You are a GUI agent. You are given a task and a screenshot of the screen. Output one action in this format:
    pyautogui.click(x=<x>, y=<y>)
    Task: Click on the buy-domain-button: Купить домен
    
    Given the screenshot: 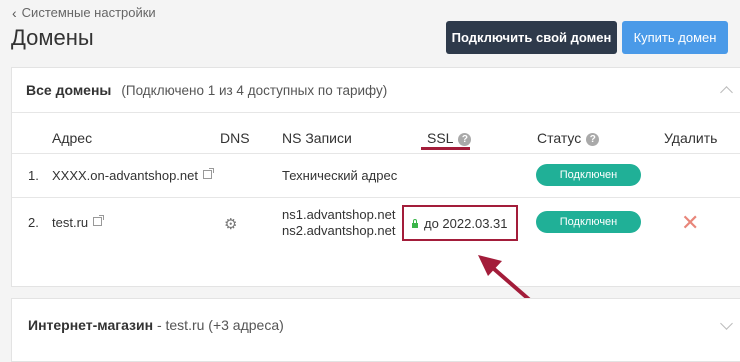 What is the action you would take?
    pyautogui.click(x=675, y=37)
    